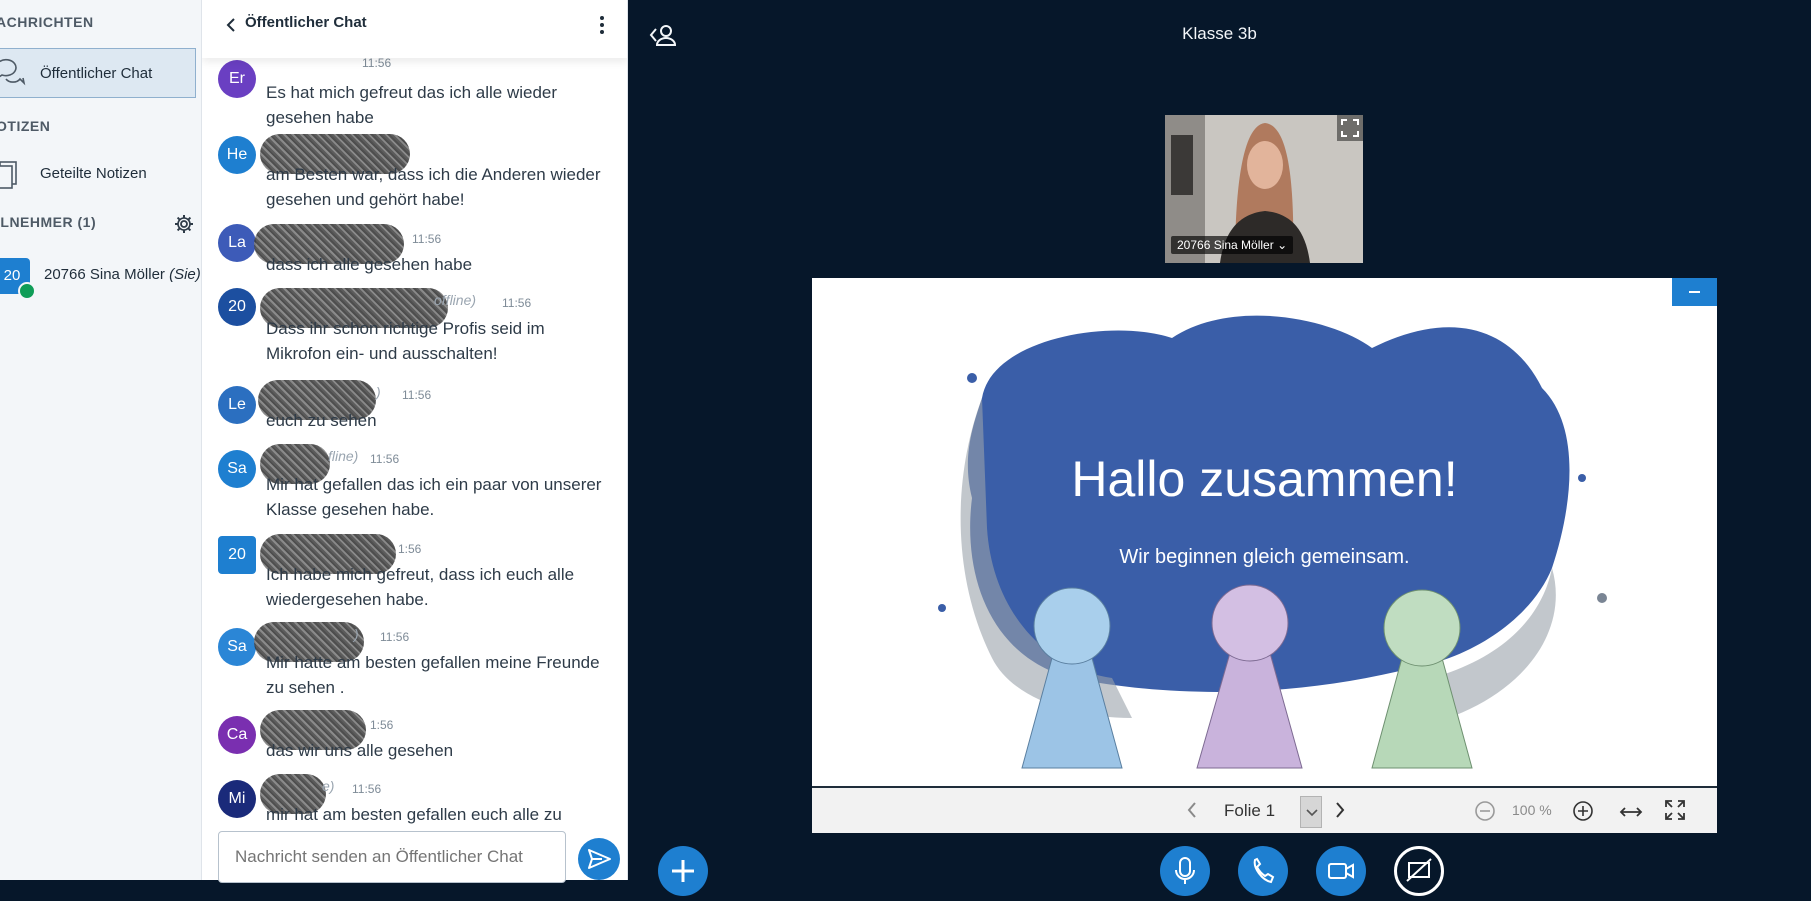 This screenshot has width=1811, height=901. What do you see at coordinates (237, 243) in the screenshot?
I see `message-avatar: La` at bounding box center [237, 243].